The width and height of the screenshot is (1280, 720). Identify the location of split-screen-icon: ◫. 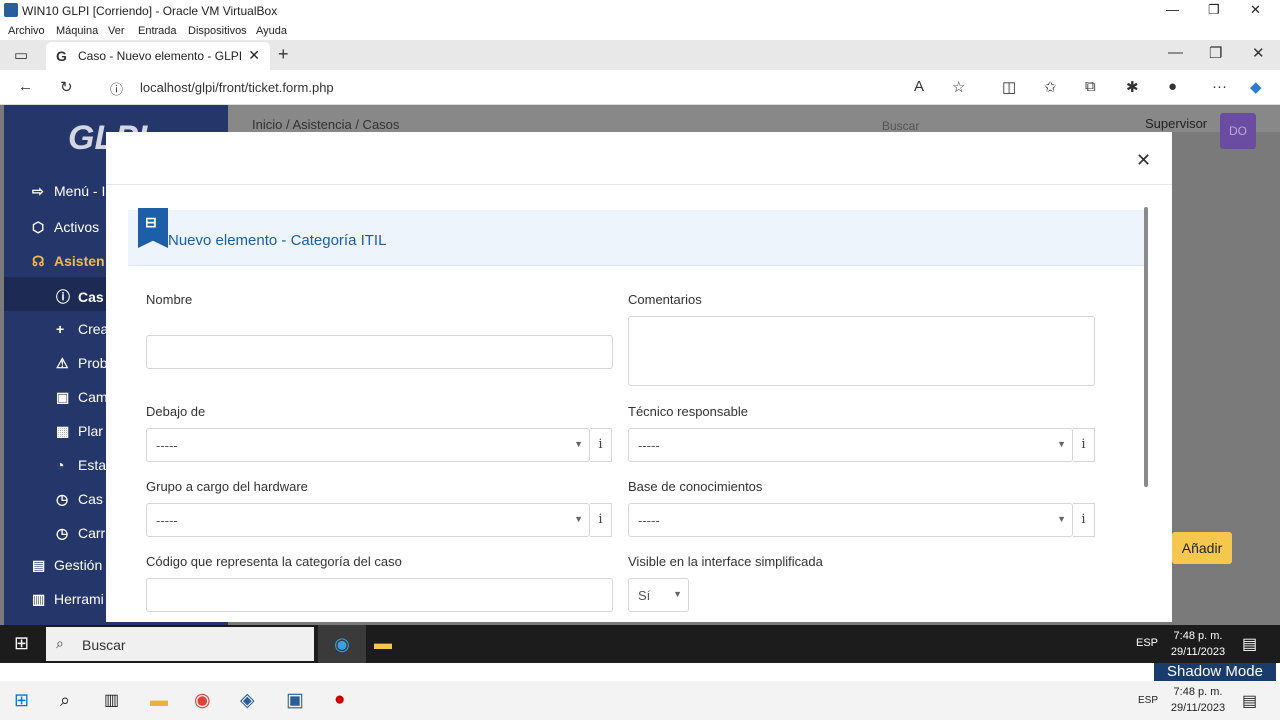
(1009, 87).